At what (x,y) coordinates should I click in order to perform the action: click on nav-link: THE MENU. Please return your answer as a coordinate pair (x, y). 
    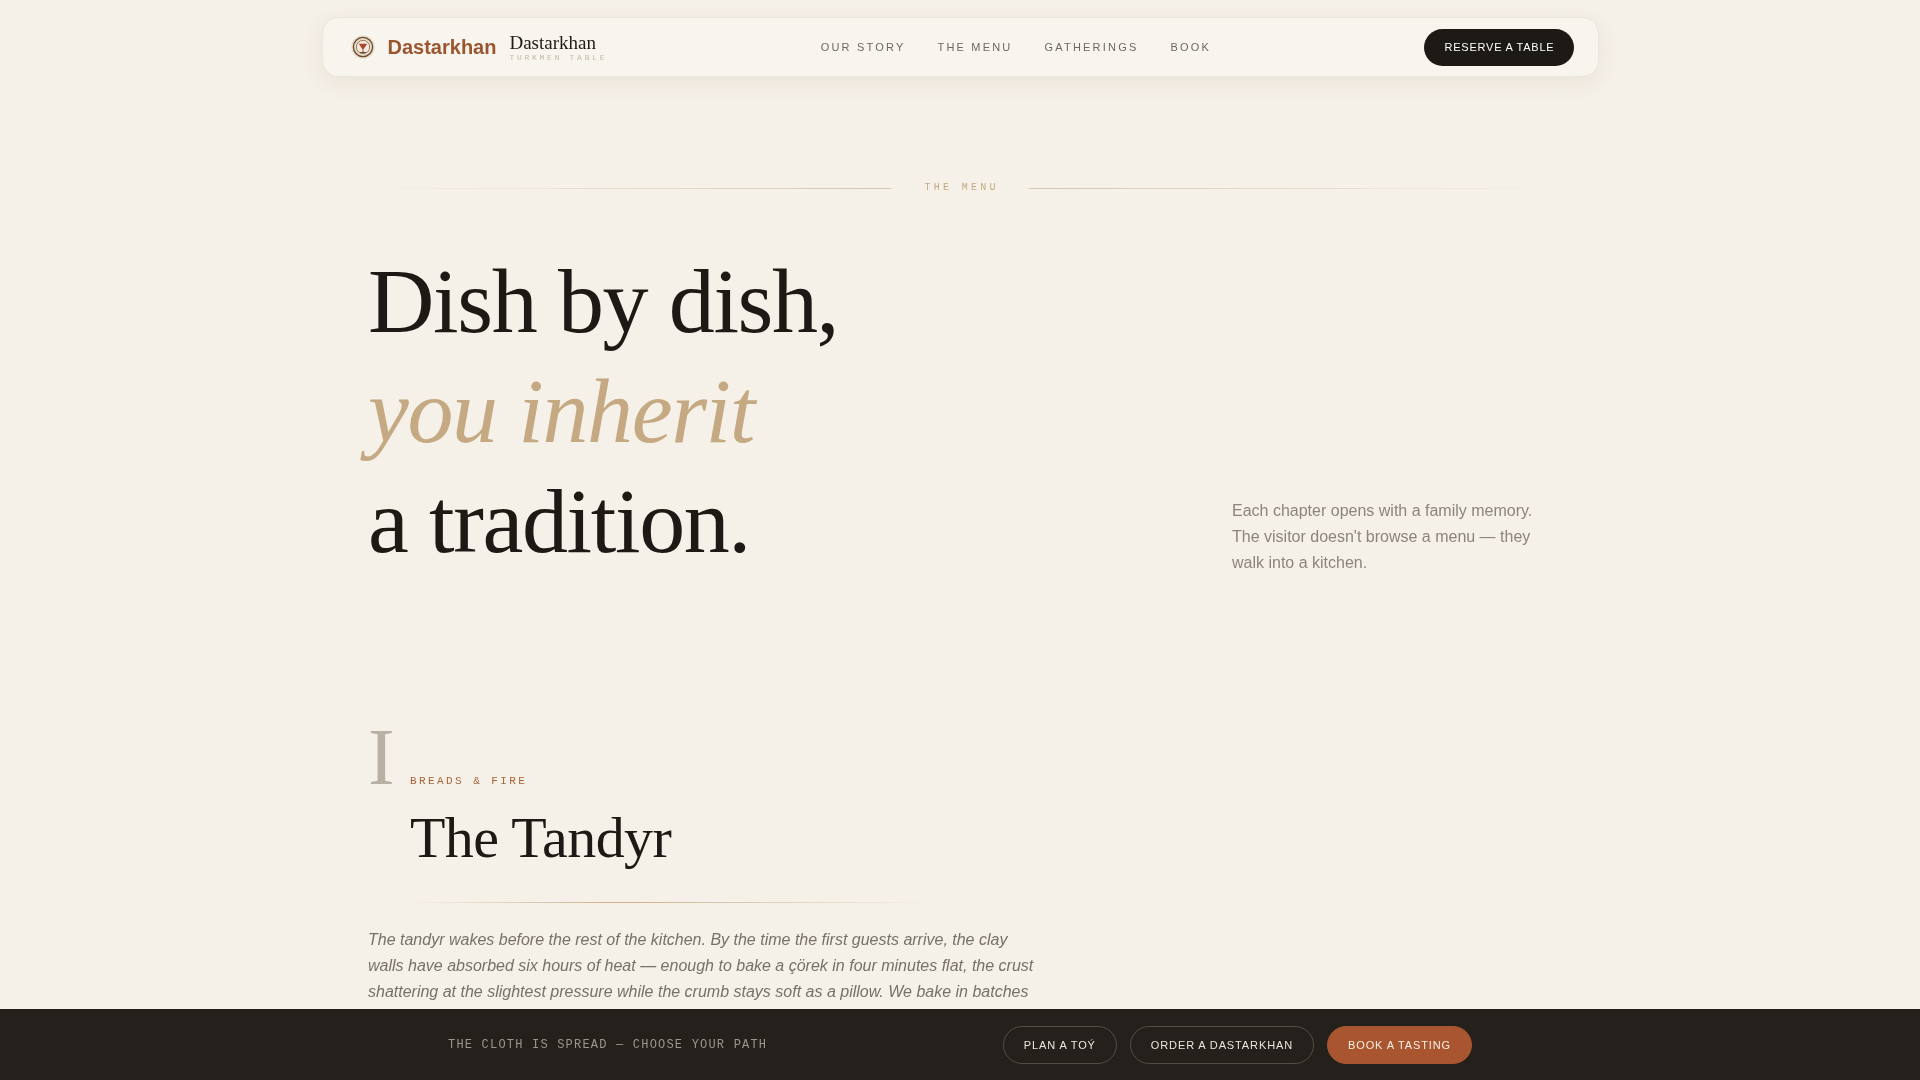
    Looking at the image, I should click on (975, 47).